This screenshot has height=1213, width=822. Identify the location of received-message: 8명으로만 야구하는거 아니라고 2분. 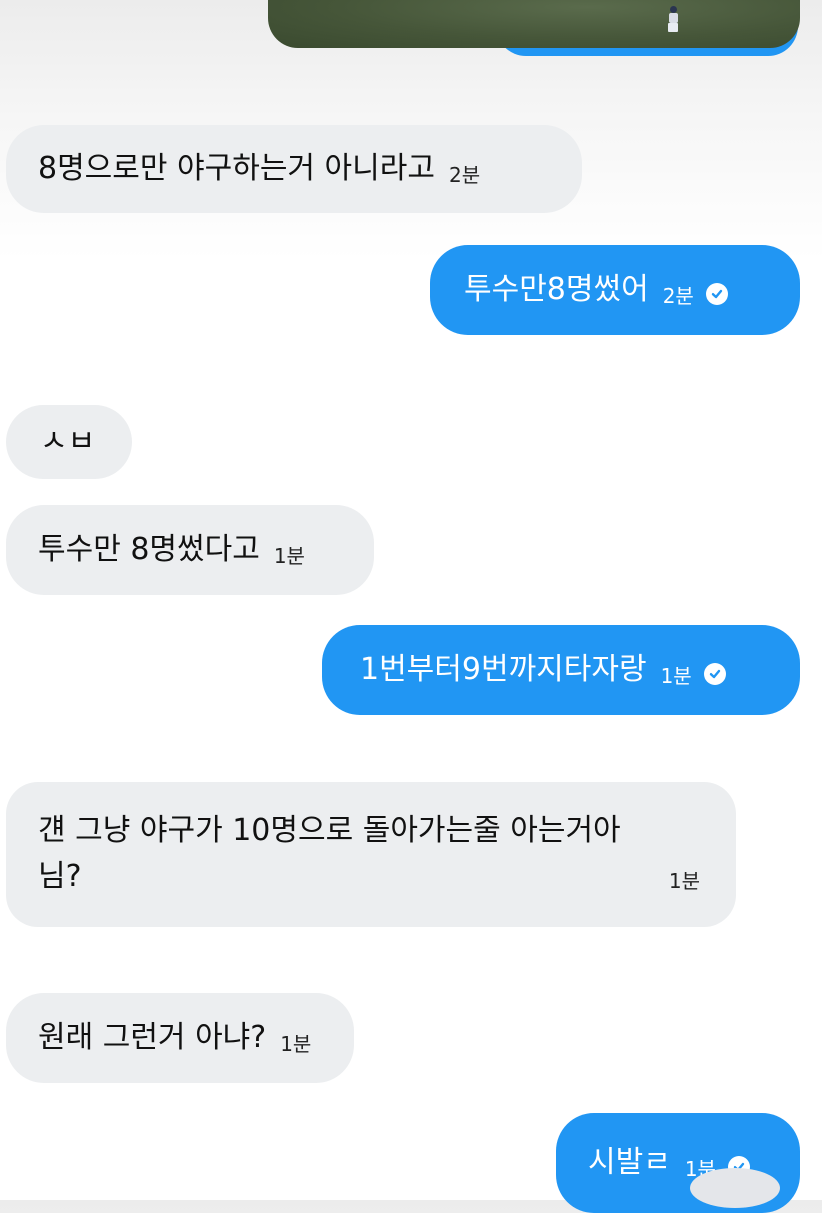
(294, 169).